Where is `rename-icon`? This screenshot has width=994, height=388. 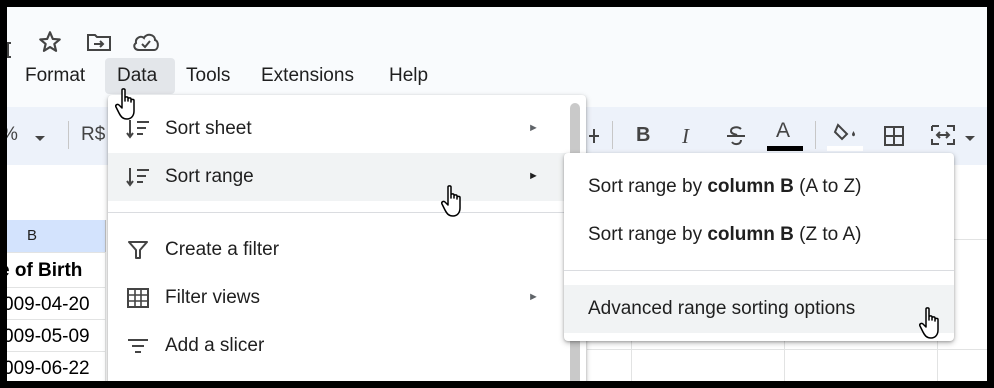 rename-icon is located at coordinates (12, 50).